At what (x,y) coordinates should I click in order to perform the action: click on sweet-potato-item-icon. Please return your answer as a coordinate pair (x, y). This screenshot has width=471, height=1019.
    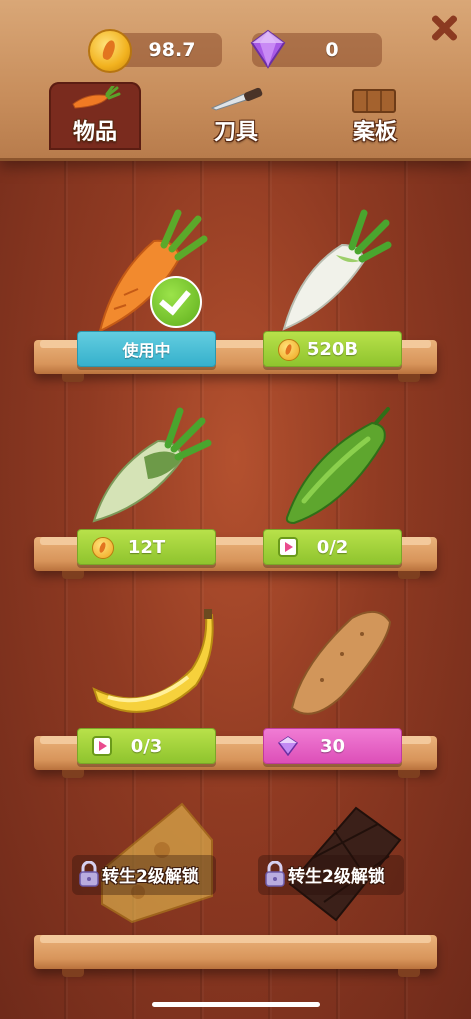
    Looking at the image, I should click on (339, 664).